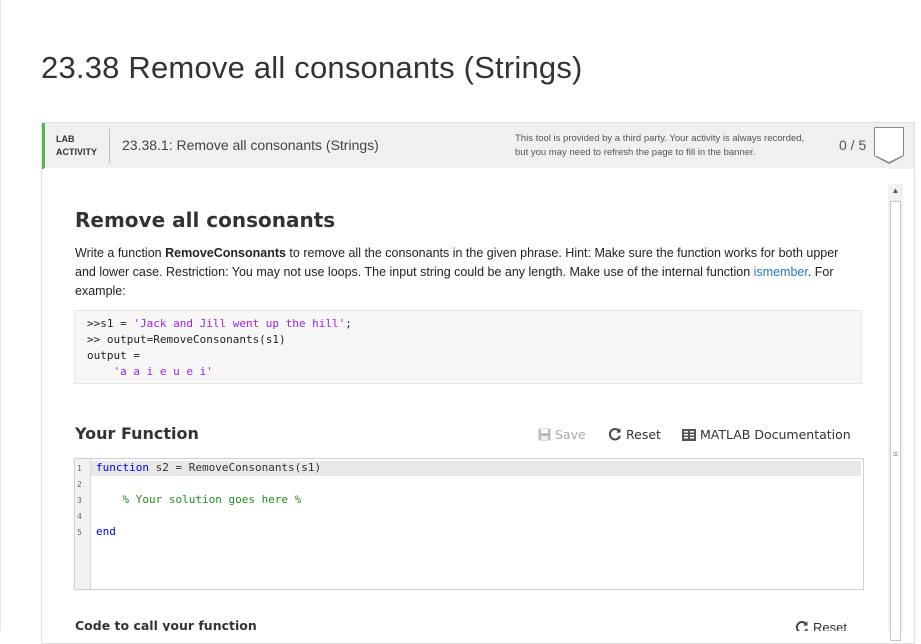  What do you see at coordinates (348, 323) in the screenshot?
I see `example-line1-suffix: ;` at bounding box center [348, 323].